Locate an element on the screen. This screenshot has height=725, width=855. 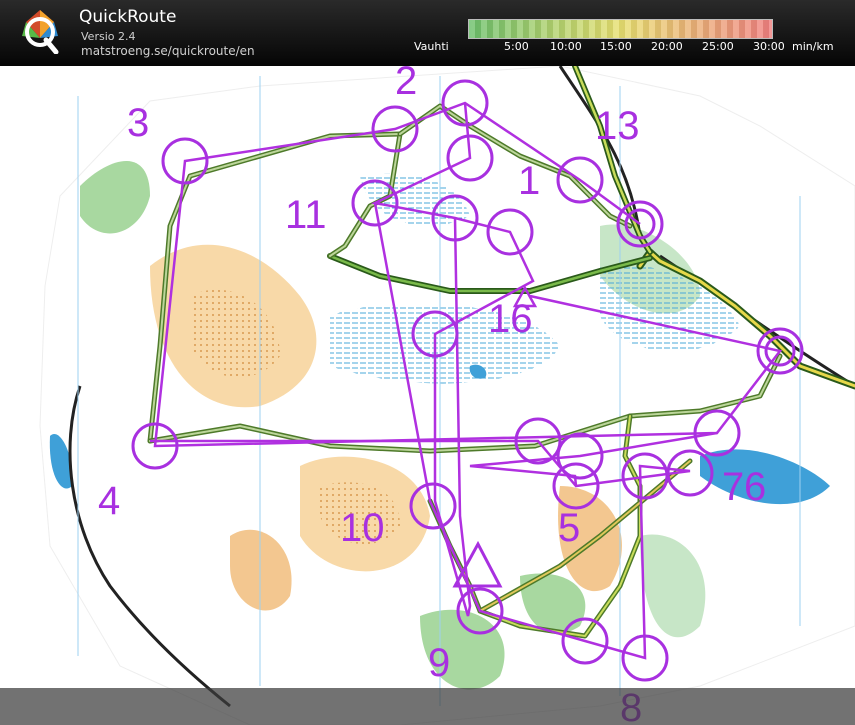
control-label: 4 is located at coordinates (109, 501).